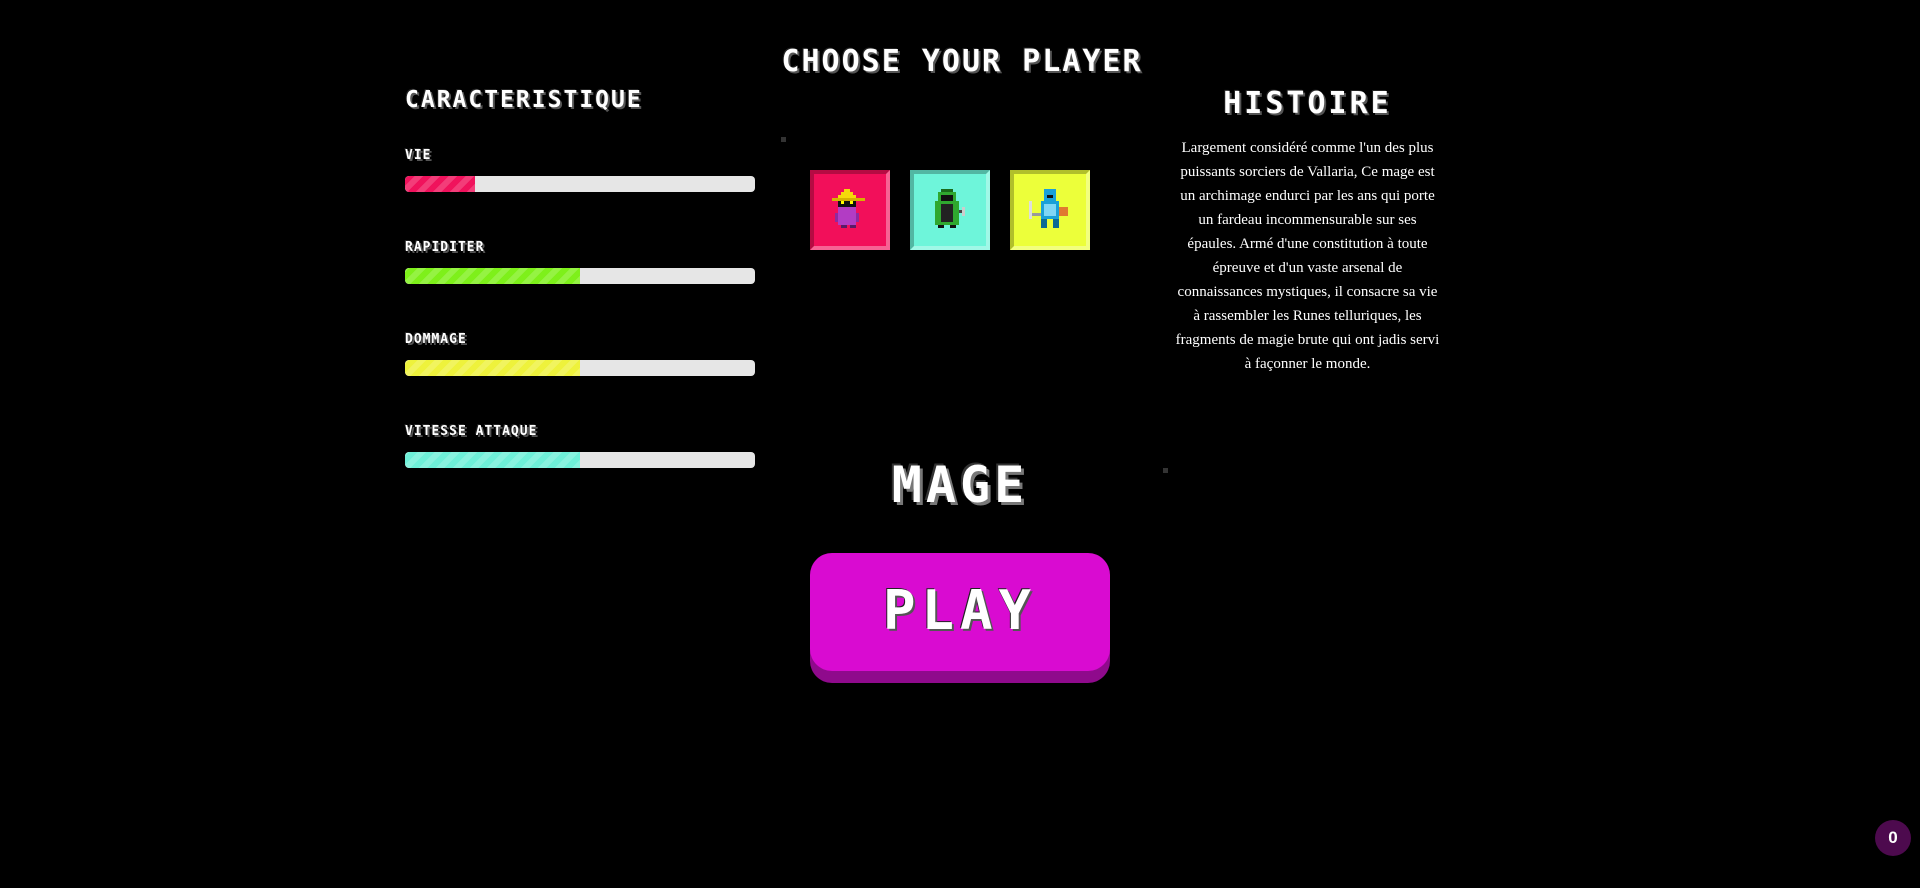 Image resolution: width=1920 pixels, height=888 pixels. I want to click on stat-rapiditer: RAPIDITER, so click(580, 262).